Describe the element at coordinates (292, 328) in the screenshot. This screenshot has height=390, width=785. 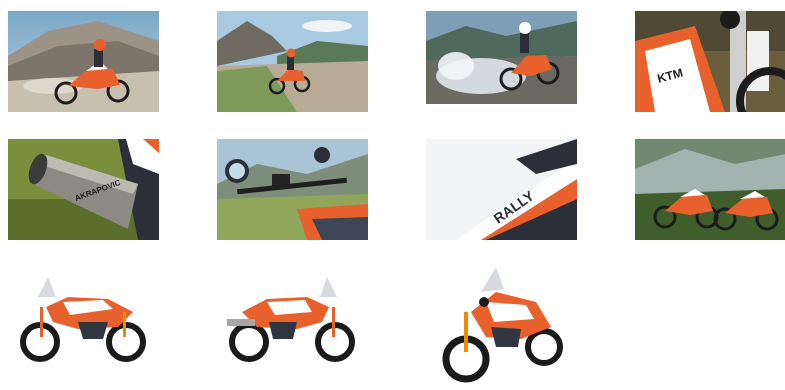
I see `thumbnail-studio-right` at that location.